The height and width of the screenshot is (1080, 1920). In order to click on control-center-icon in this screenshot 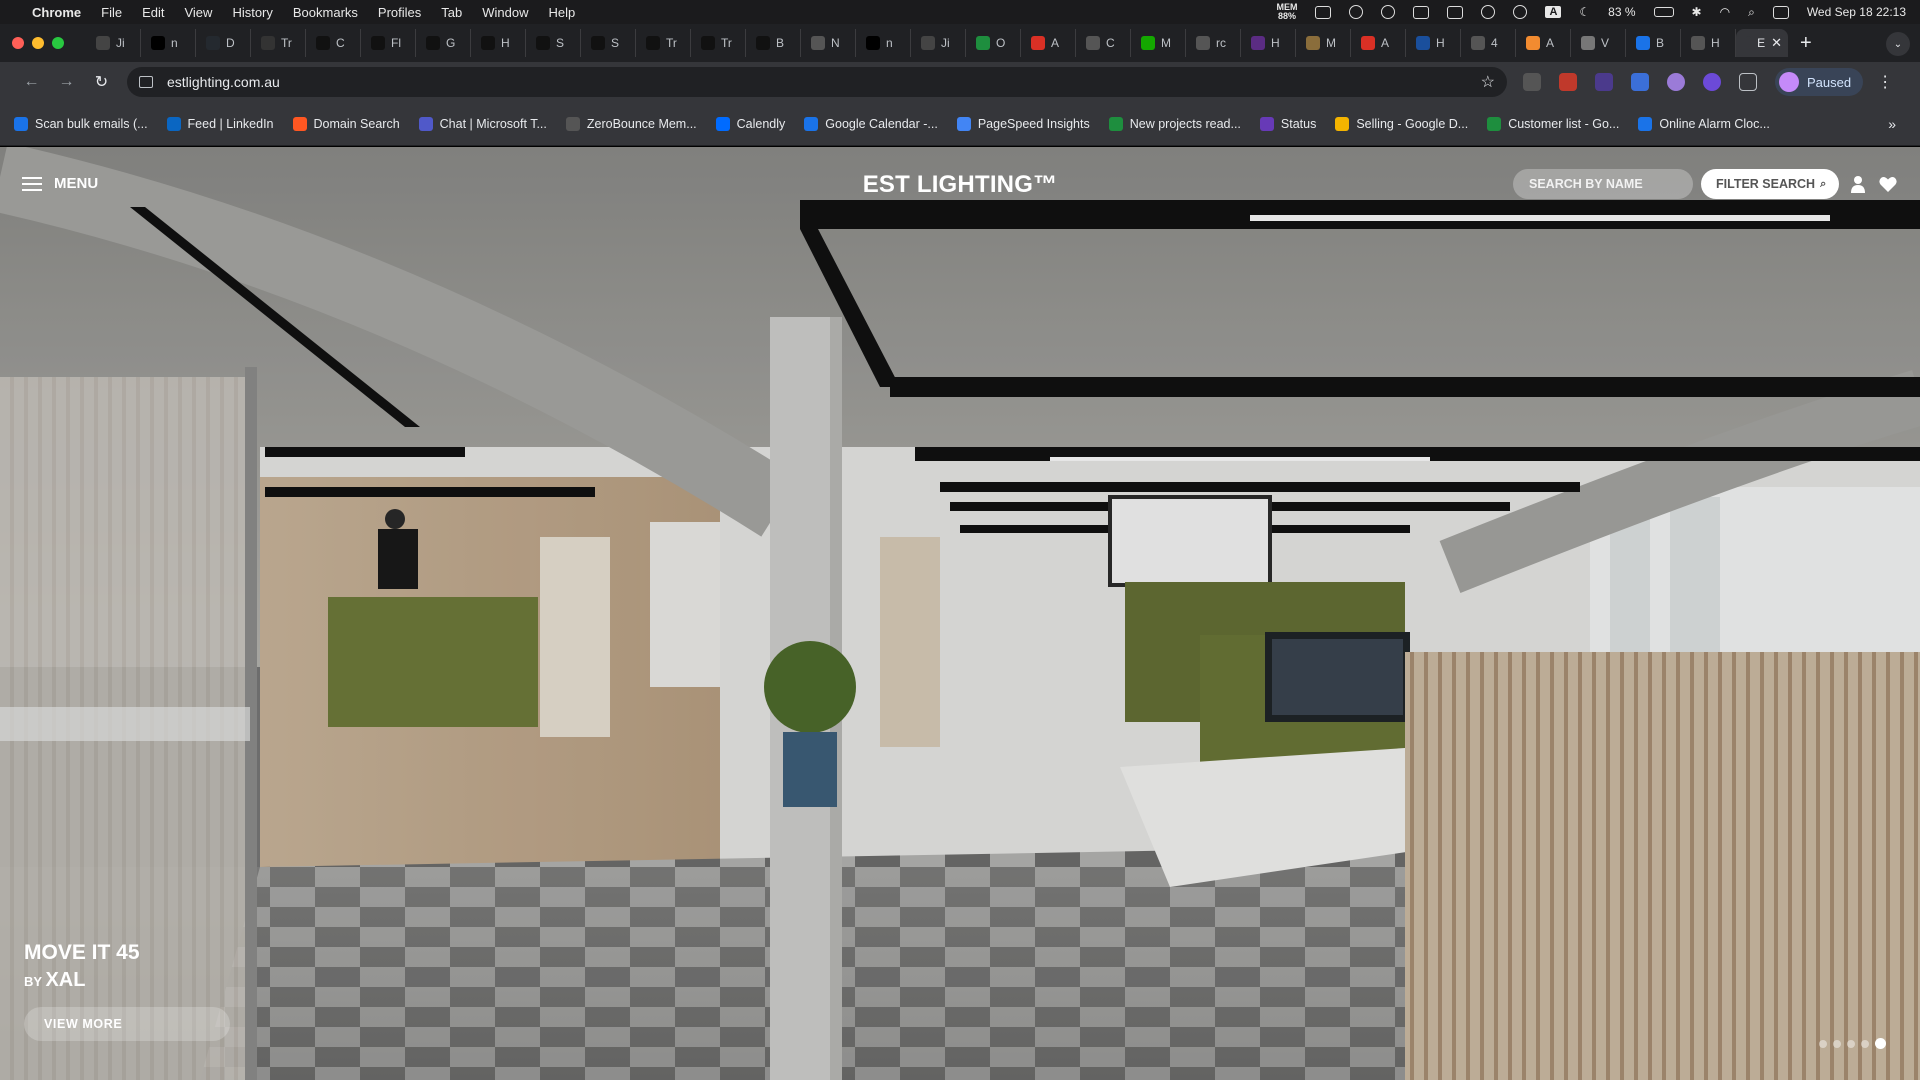, I will do `click(1780, 12)`.